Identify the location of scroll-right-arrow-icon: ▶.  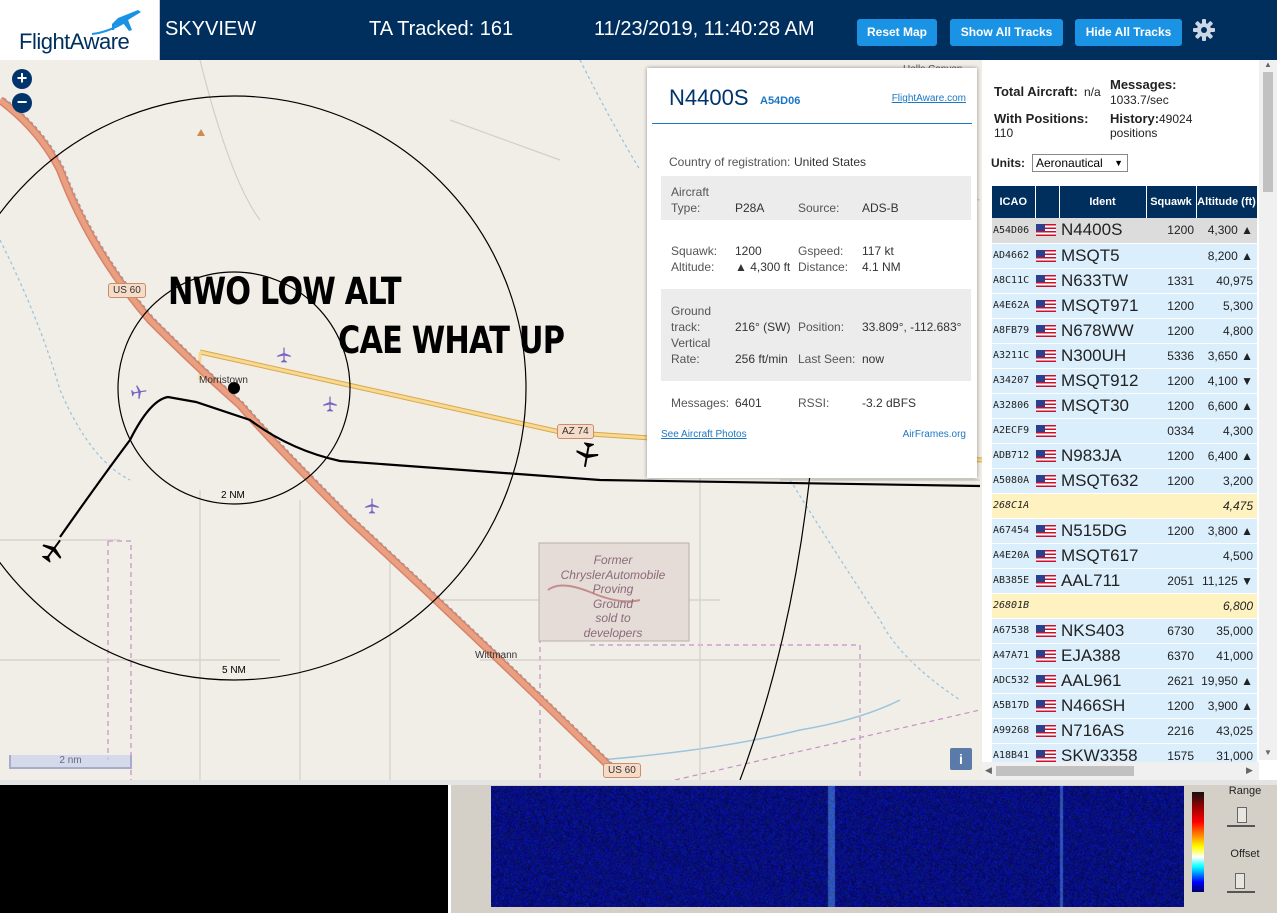
(1249, 770).